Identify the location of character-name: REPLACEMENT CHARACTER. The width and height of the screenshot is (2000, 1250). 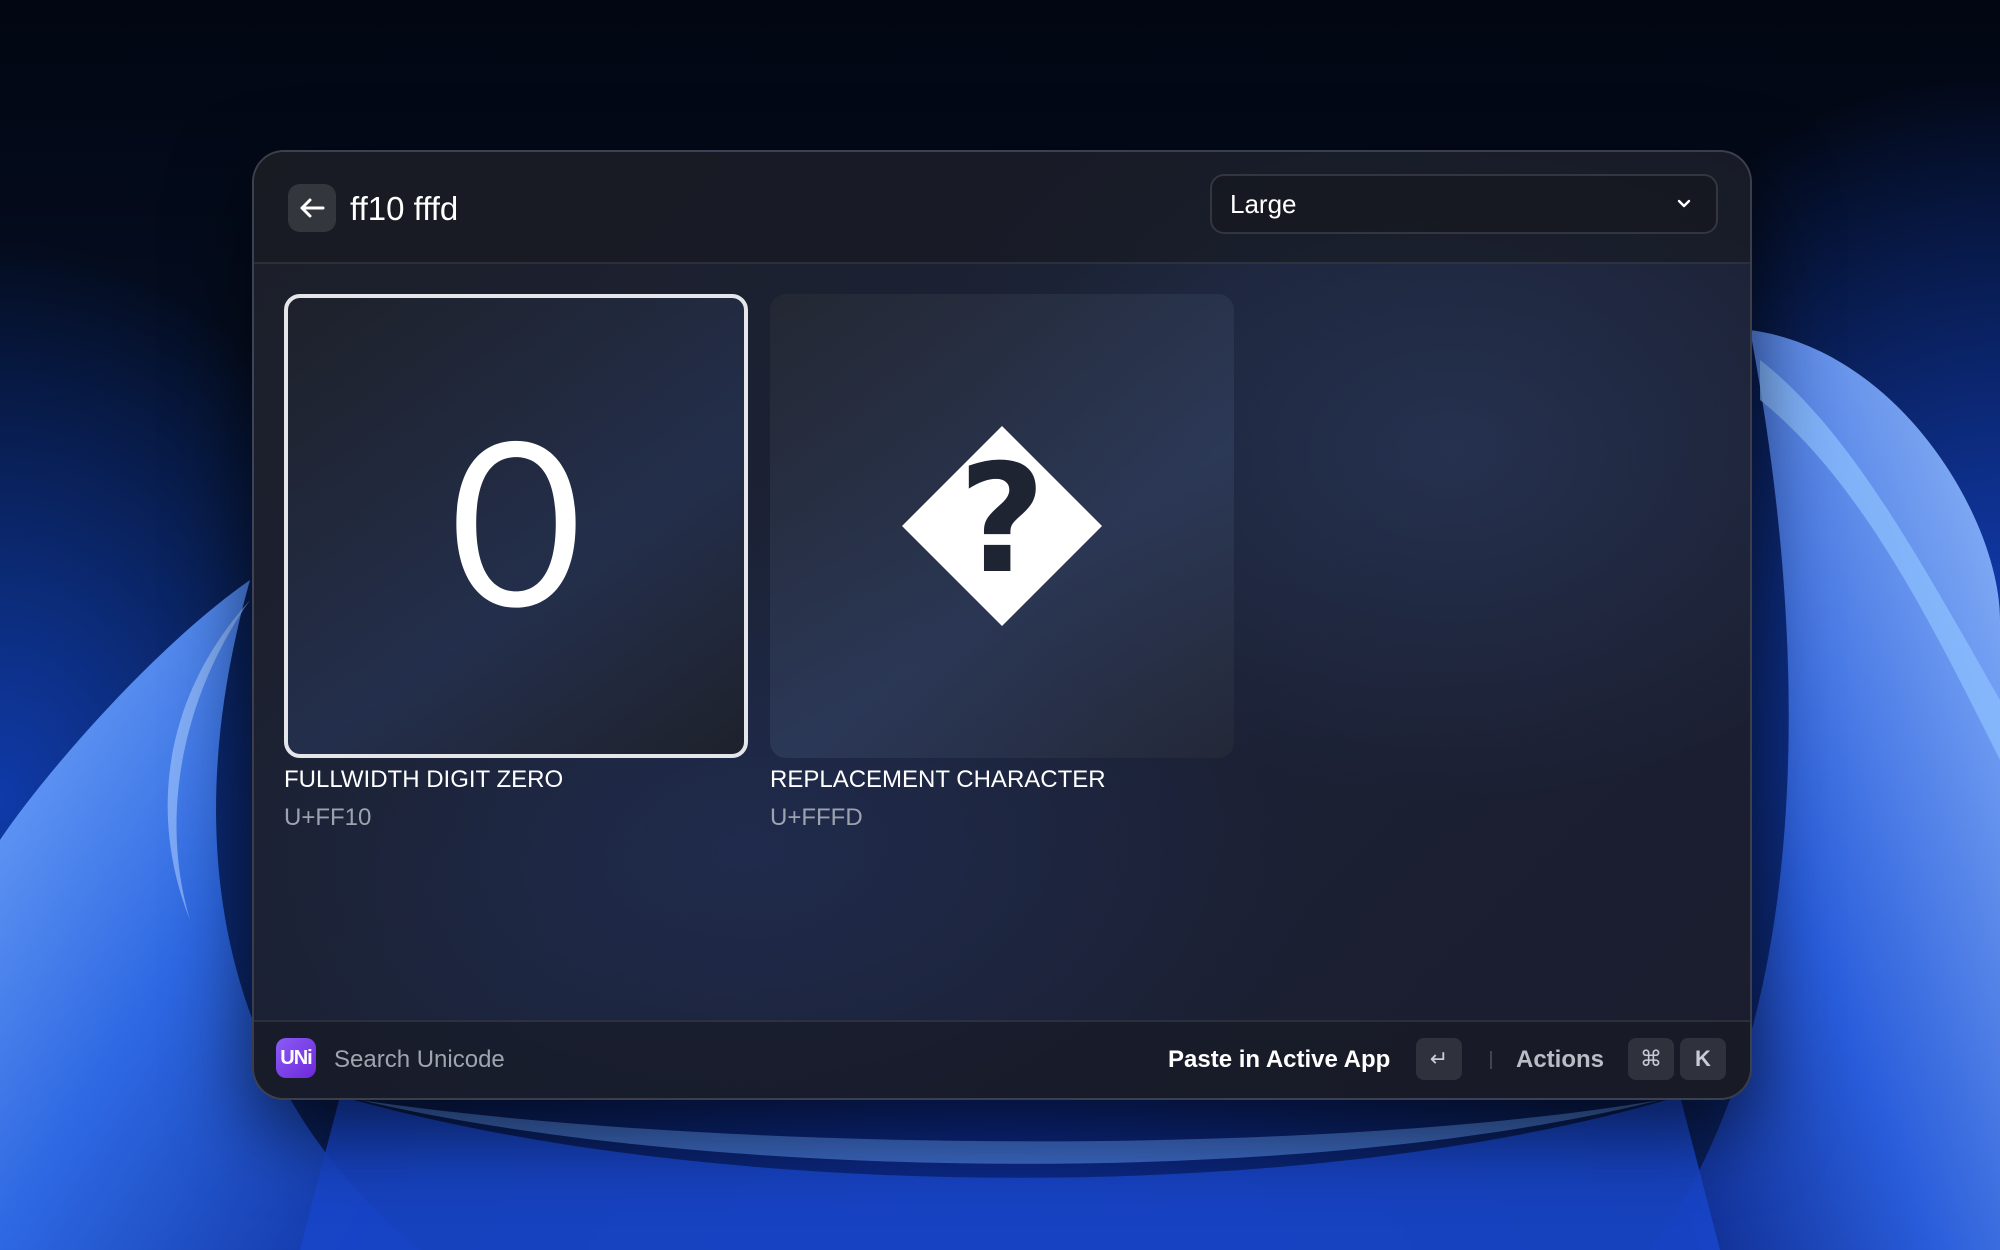
(938, 779).